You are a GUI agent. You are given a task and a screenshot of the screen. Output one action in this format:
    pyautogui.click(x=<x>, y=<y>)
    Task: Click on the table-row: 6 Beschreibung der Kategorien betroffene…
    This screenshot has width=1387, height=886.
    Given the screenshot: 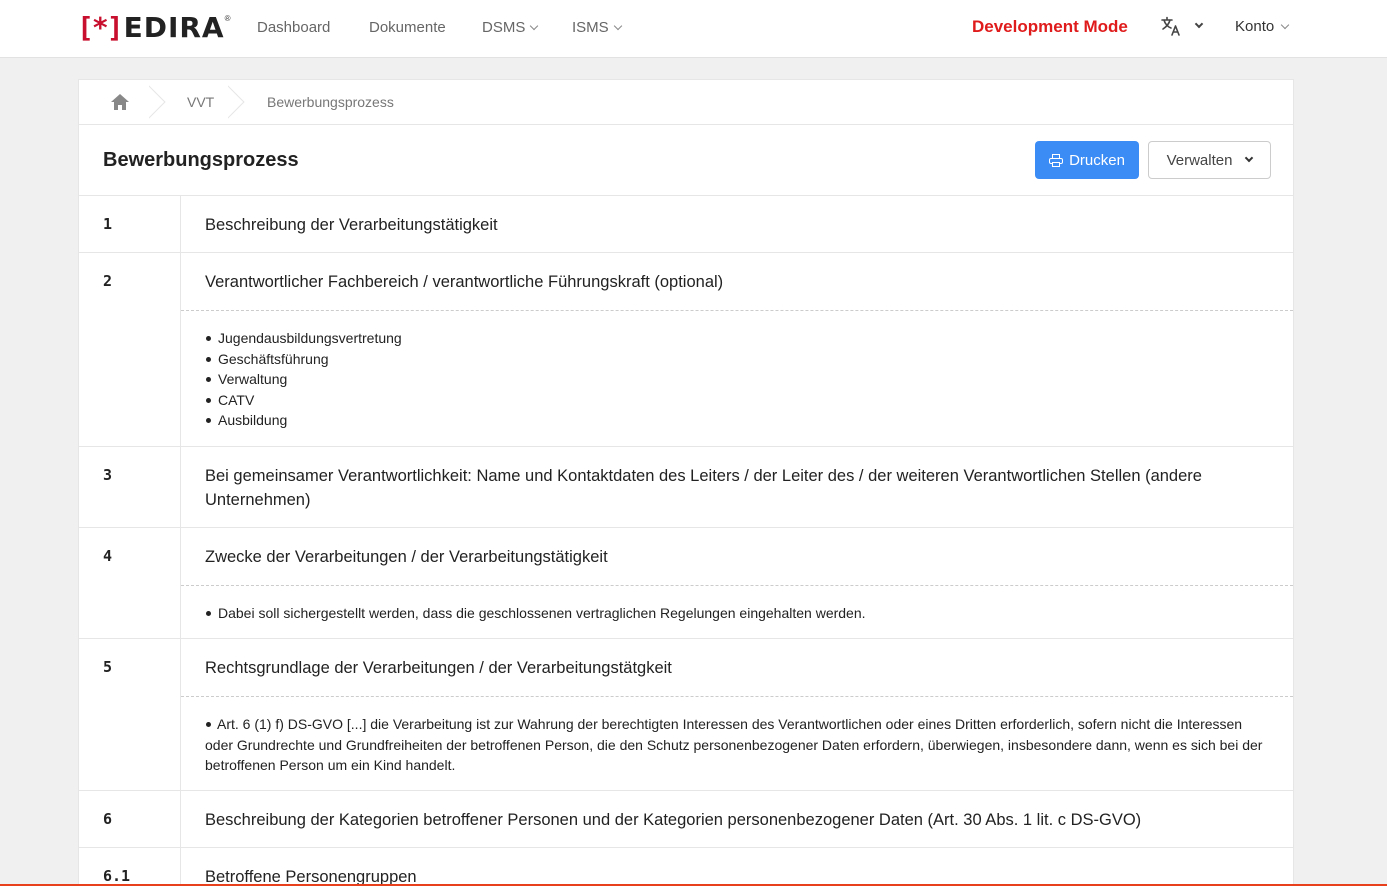 What is the action you would take?
    pyautogui.click(x=686, y=819)
    